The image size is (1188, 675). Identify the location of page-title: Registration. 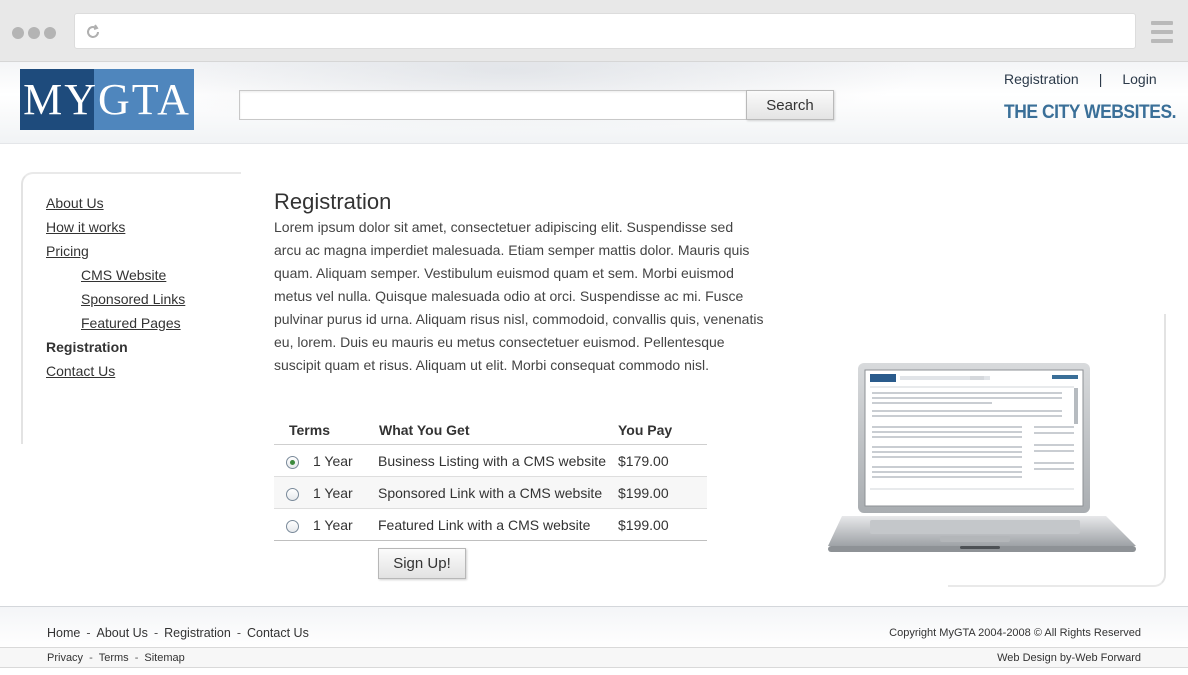
(333, 201).